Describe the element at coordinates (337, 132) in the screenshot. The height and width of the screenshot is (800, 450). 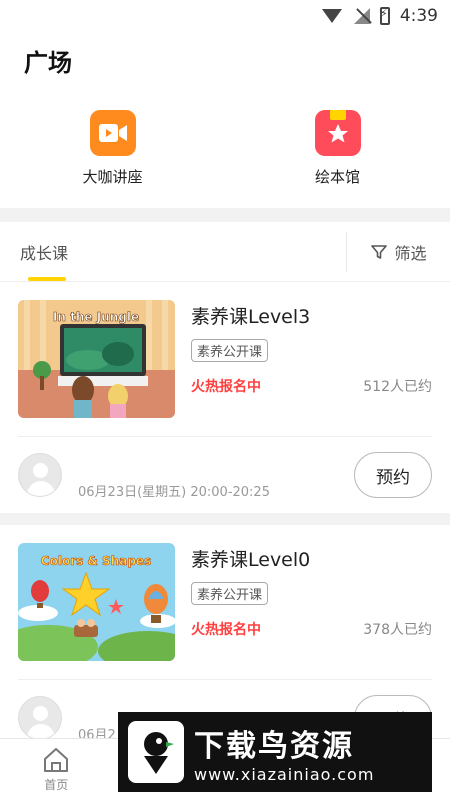
I see `star-book-icon` at that location.